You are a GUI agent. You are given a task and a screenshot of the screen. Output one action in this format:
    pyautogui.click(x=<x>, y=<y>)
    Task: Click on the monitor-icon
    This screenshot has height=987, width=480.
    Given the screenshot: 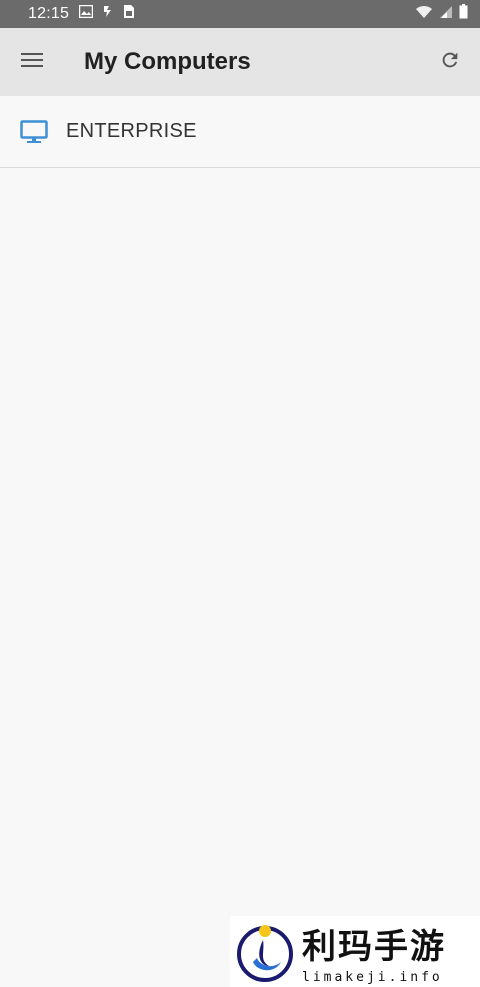 What is the action you would take?
    pyautogui.click(x=33, y=131)
    